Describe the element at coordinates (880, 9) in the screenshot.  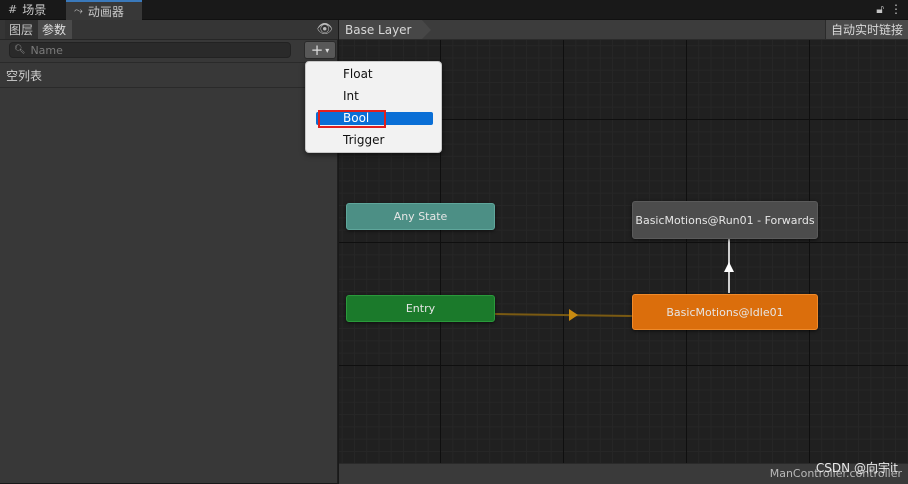
I see `lock-icon: 🔓︎` at that location.